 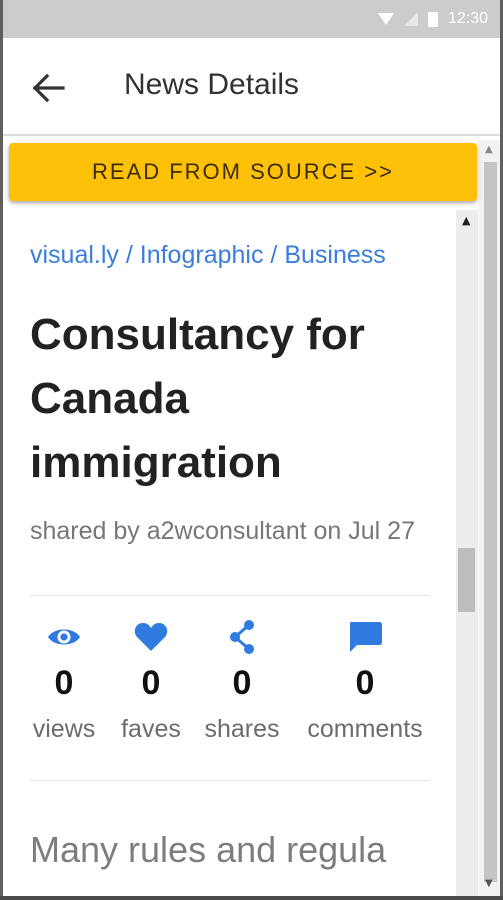 I want to click on breadcrumb-type-link: Infographic, so click(x=202, y=255).